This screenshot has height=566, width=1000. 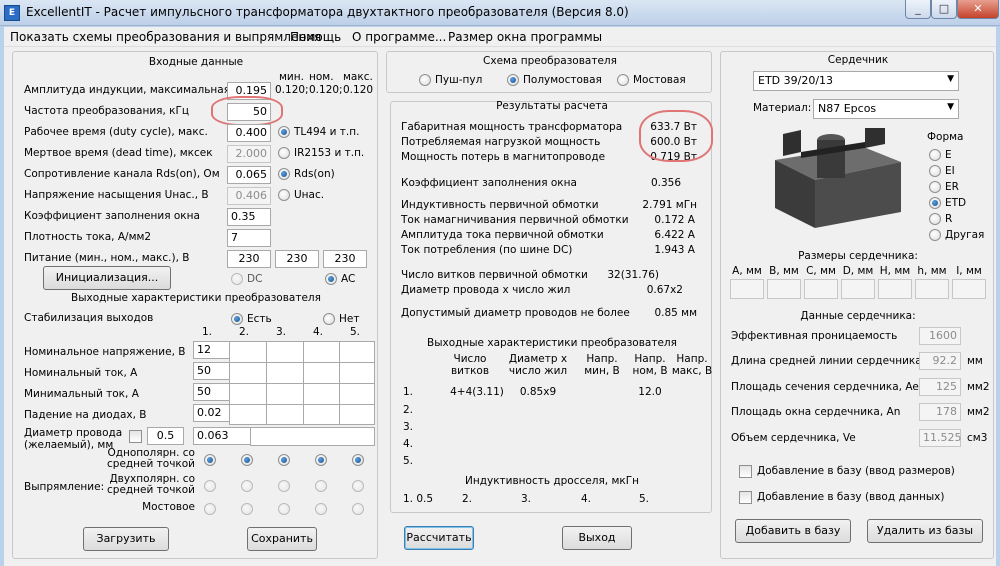 What do you see at coordinates (439, 538) in the screenshot?
I see `calculate-button: Рассчитать` at bounding box center [439, 538].